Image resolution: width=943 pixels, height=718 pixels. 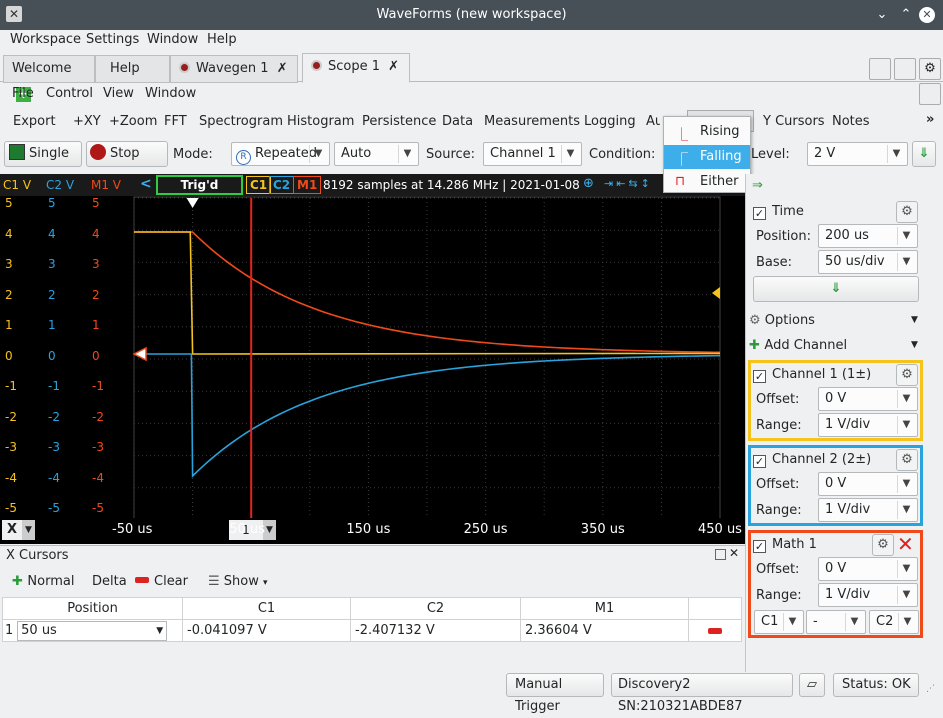 I want to click on channel2-gear-icon: ⚙, so click(x=907, y=460).